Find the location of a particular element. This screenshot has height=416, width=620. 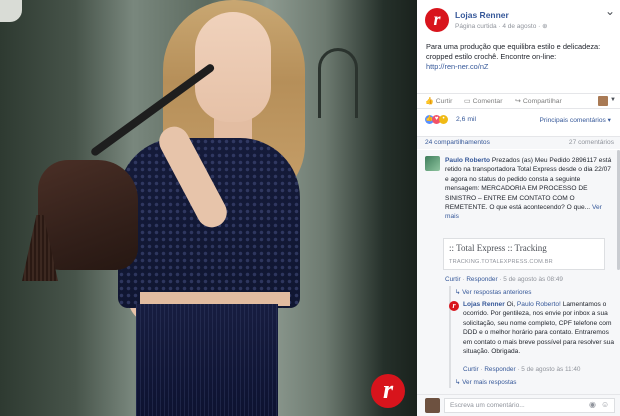

wow-reaction-icon: • is located at coordinates (443, 119).